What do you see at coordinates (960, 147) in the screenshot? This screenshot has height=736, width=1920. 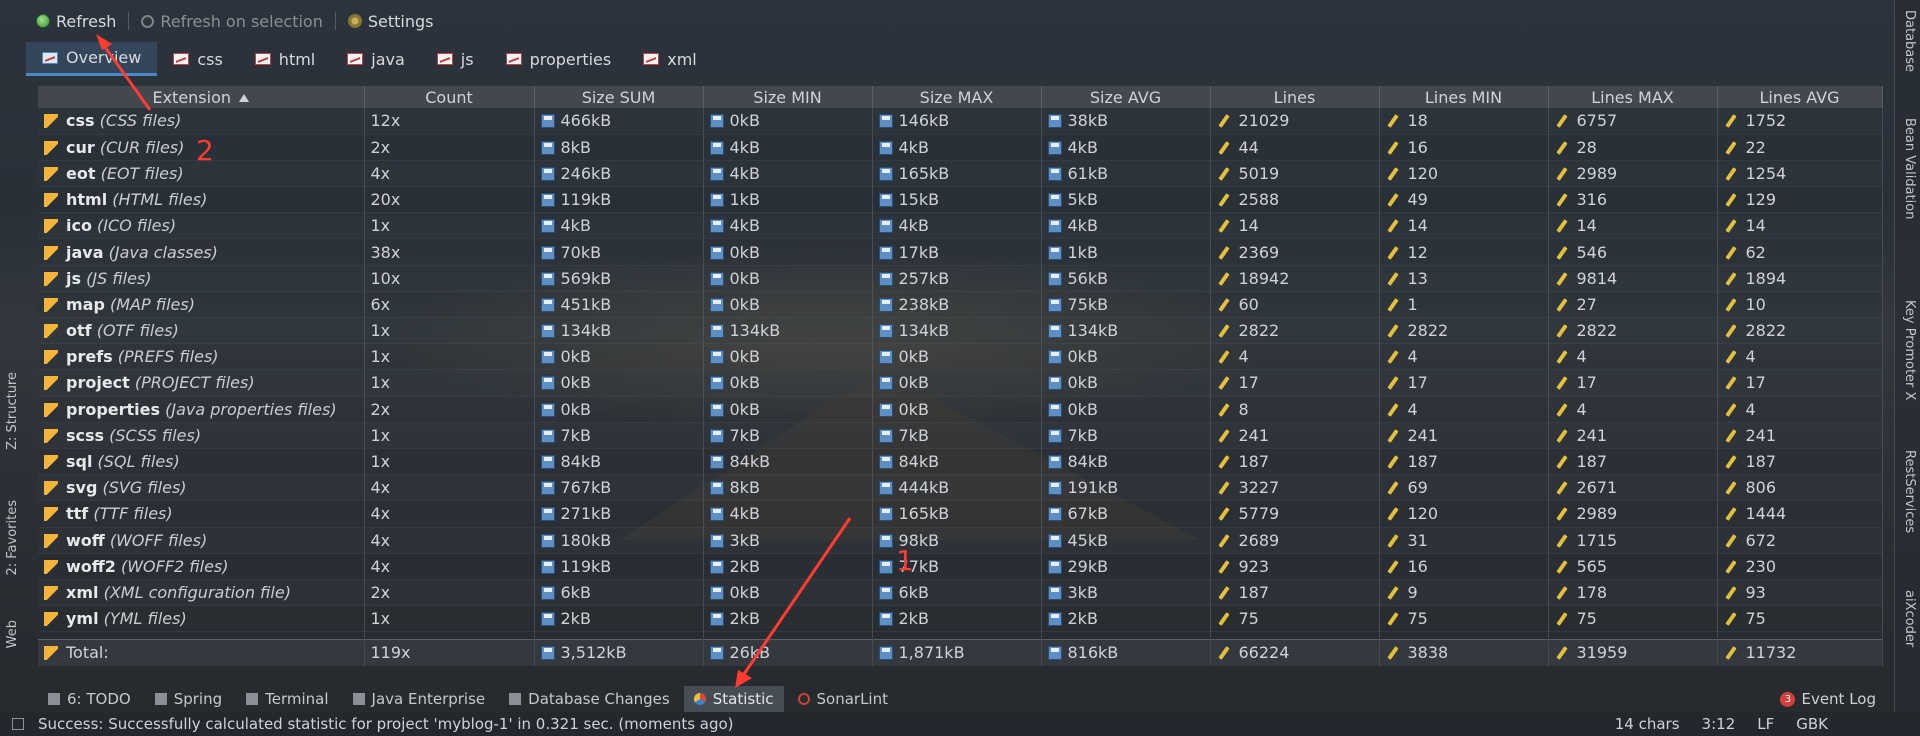 I see `table-row: cur (CUR files) 2x 8kB 4kB 4kB 4kB 44 16 28 22` at bounding box center [960, 147].